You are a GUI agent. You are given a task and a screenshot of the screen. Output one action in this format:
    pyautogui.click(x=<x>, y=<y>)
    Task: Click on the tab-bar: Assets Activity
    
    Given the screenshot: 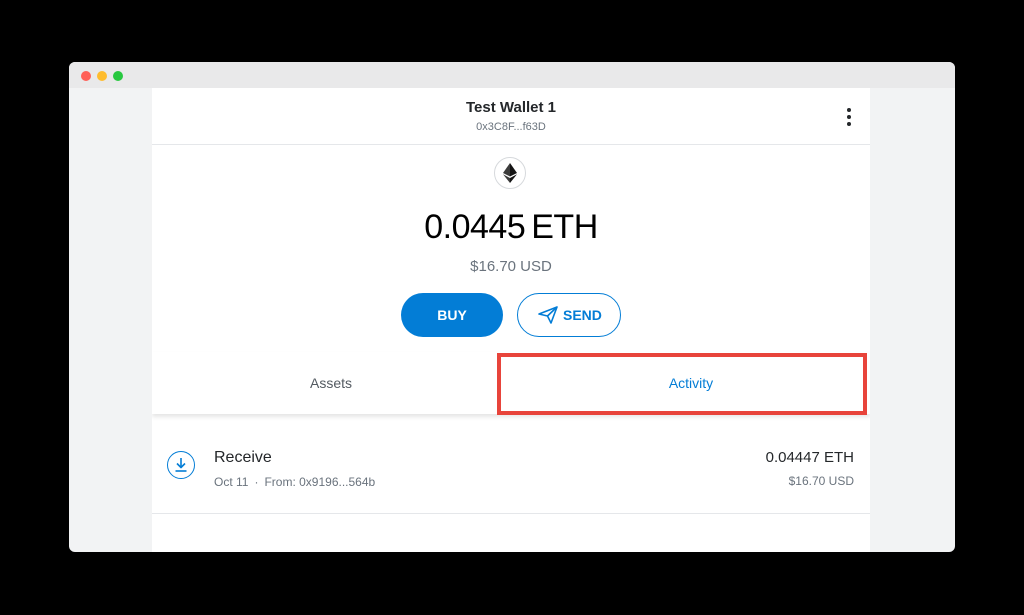 What is the action you would take?
    pyautogui.click(x=511, y=383)
    